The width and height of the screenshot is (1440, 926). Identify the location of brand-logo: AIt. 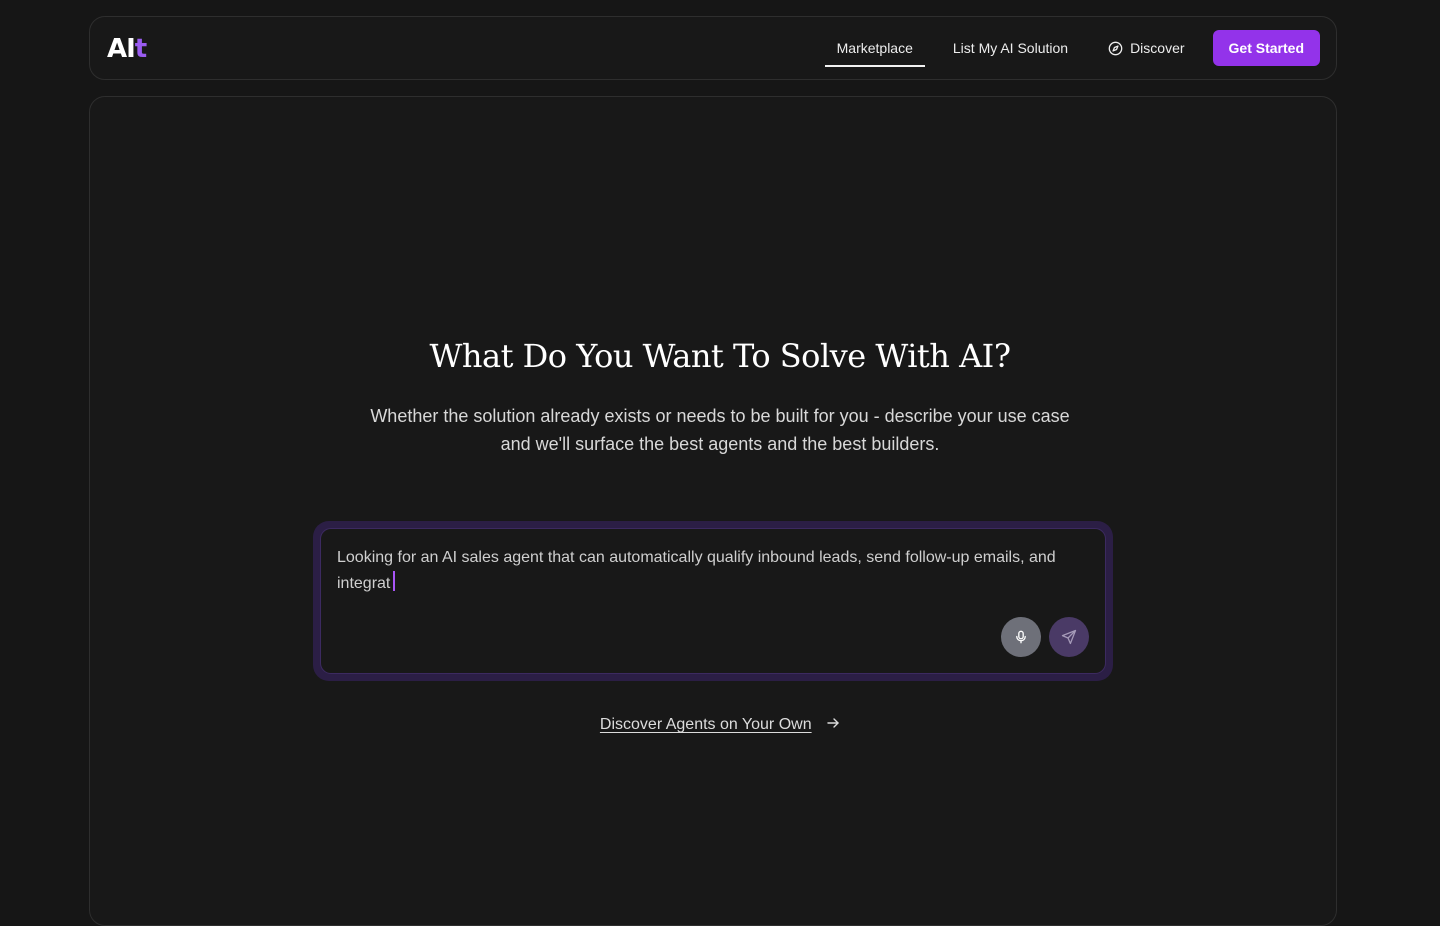
(127, 49).